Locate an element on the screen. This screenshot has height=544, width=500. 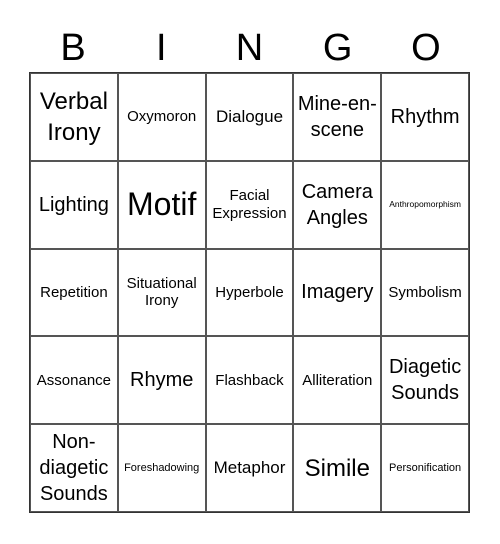
bingo-cell: Simile is located at coordinates (337, 468).